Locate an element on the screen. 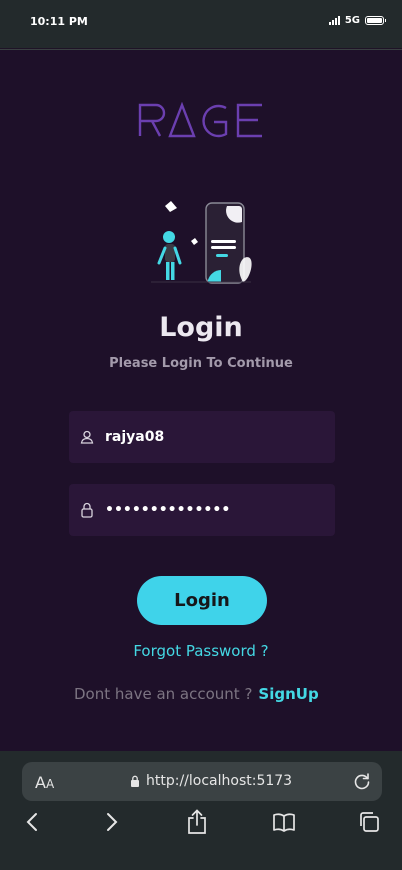 The image size is (402, 870). page-title: Login is located at coordinates (201, 327).